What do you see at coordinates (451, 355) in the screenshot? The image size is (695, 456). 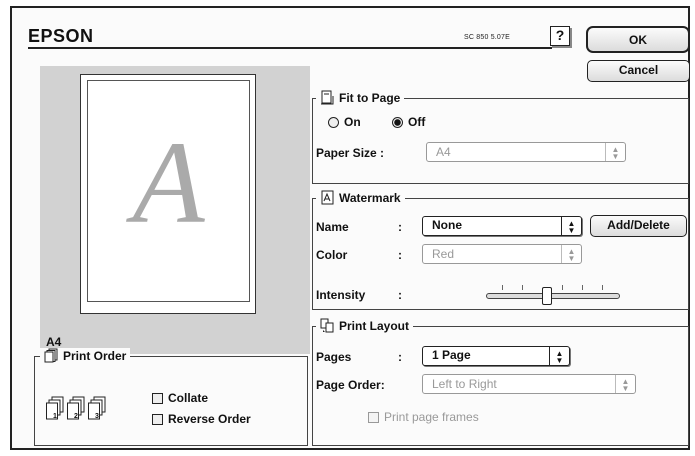 I see `pages-value: 1 Page` at bounding box center [451, 355].